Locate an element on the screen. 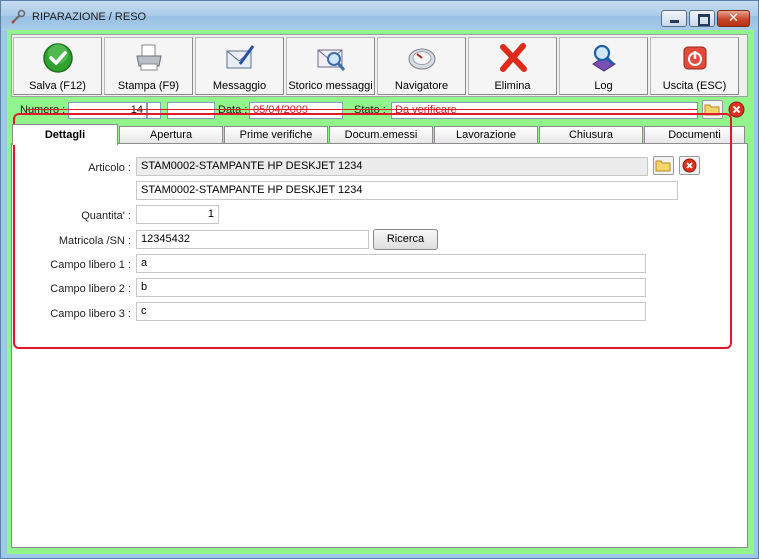  compass-icon is located at coordinates (421, 59).